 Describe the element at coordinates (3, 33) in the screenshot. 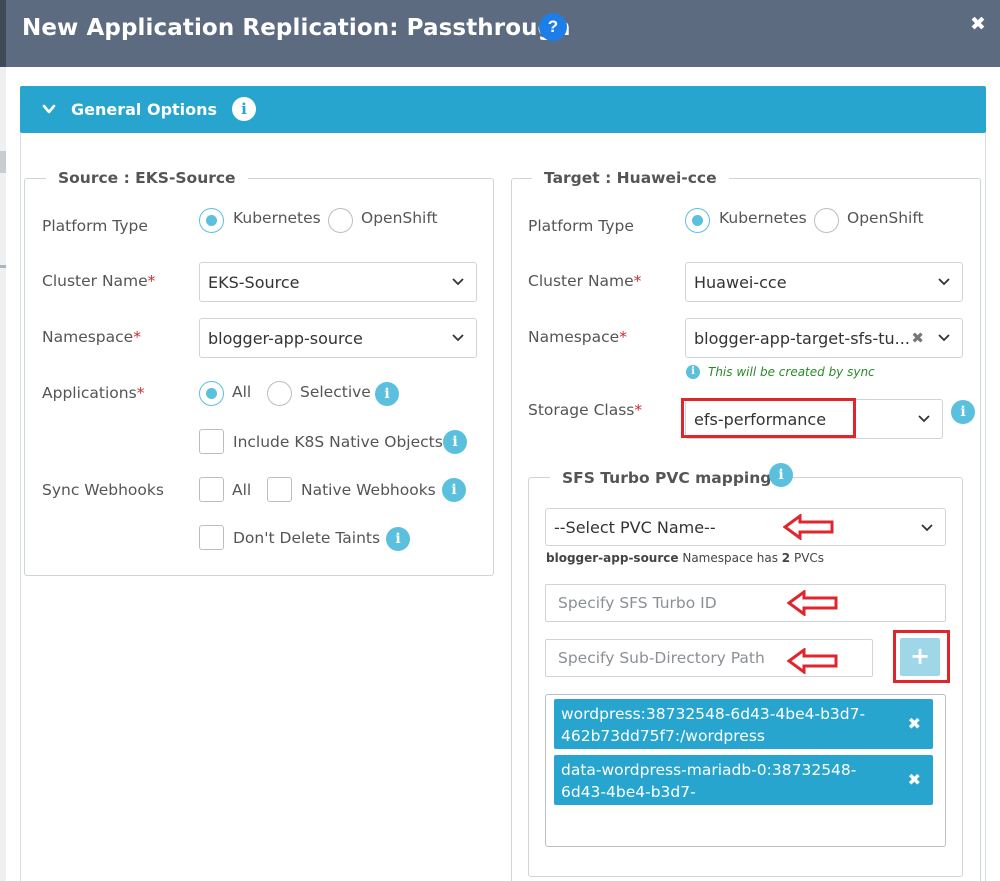

I see `background-strip` at that location.